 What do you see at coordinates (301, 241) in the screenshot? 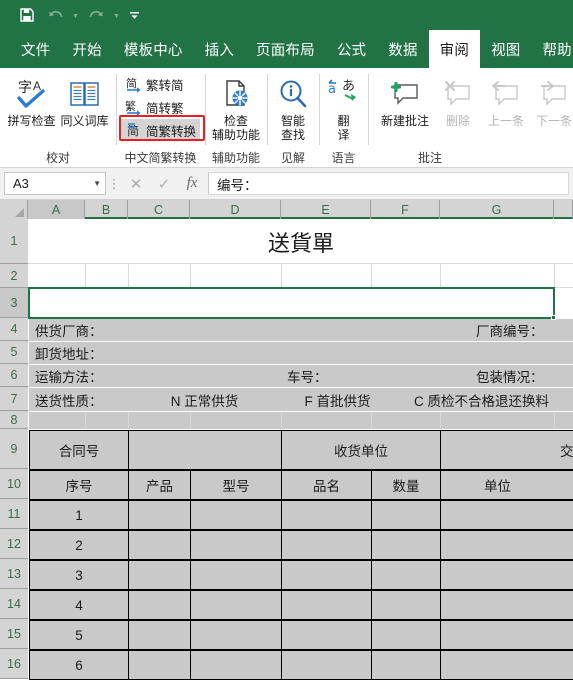
I see `cell-document-title: 送貨單` at bounding box center [301, 241].